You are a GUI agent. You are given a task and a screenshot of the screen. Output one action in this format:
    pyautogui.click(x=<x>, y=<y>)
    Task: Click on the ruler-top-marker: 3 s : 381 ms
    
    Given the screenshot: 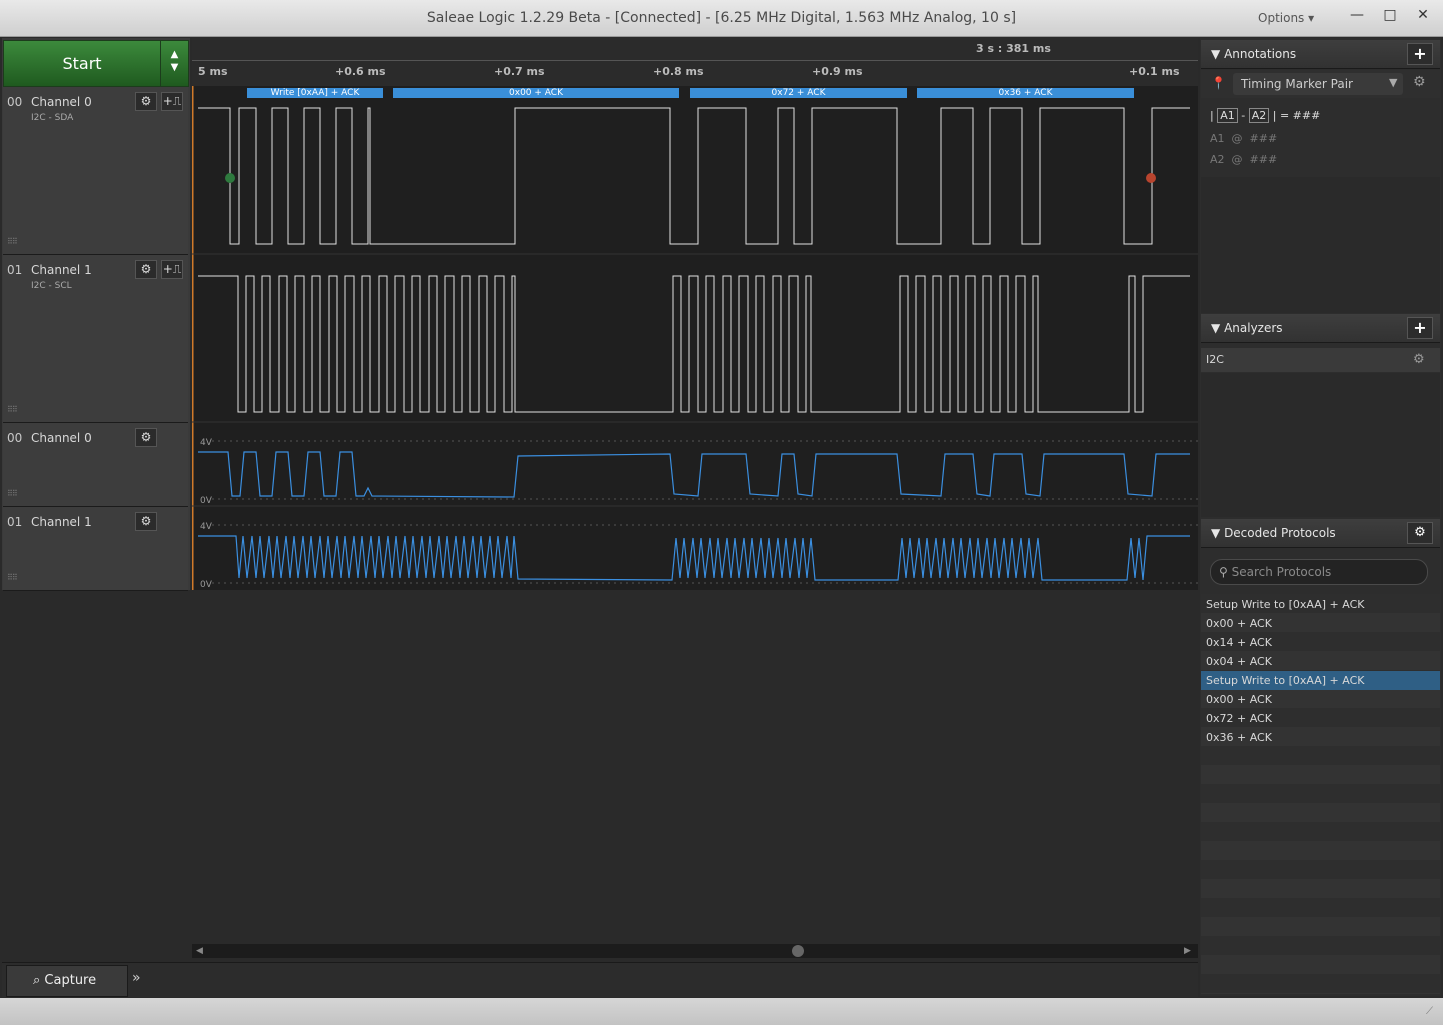 What is the action you would take?
    pyautogui.click(x=1013, y=48)
    